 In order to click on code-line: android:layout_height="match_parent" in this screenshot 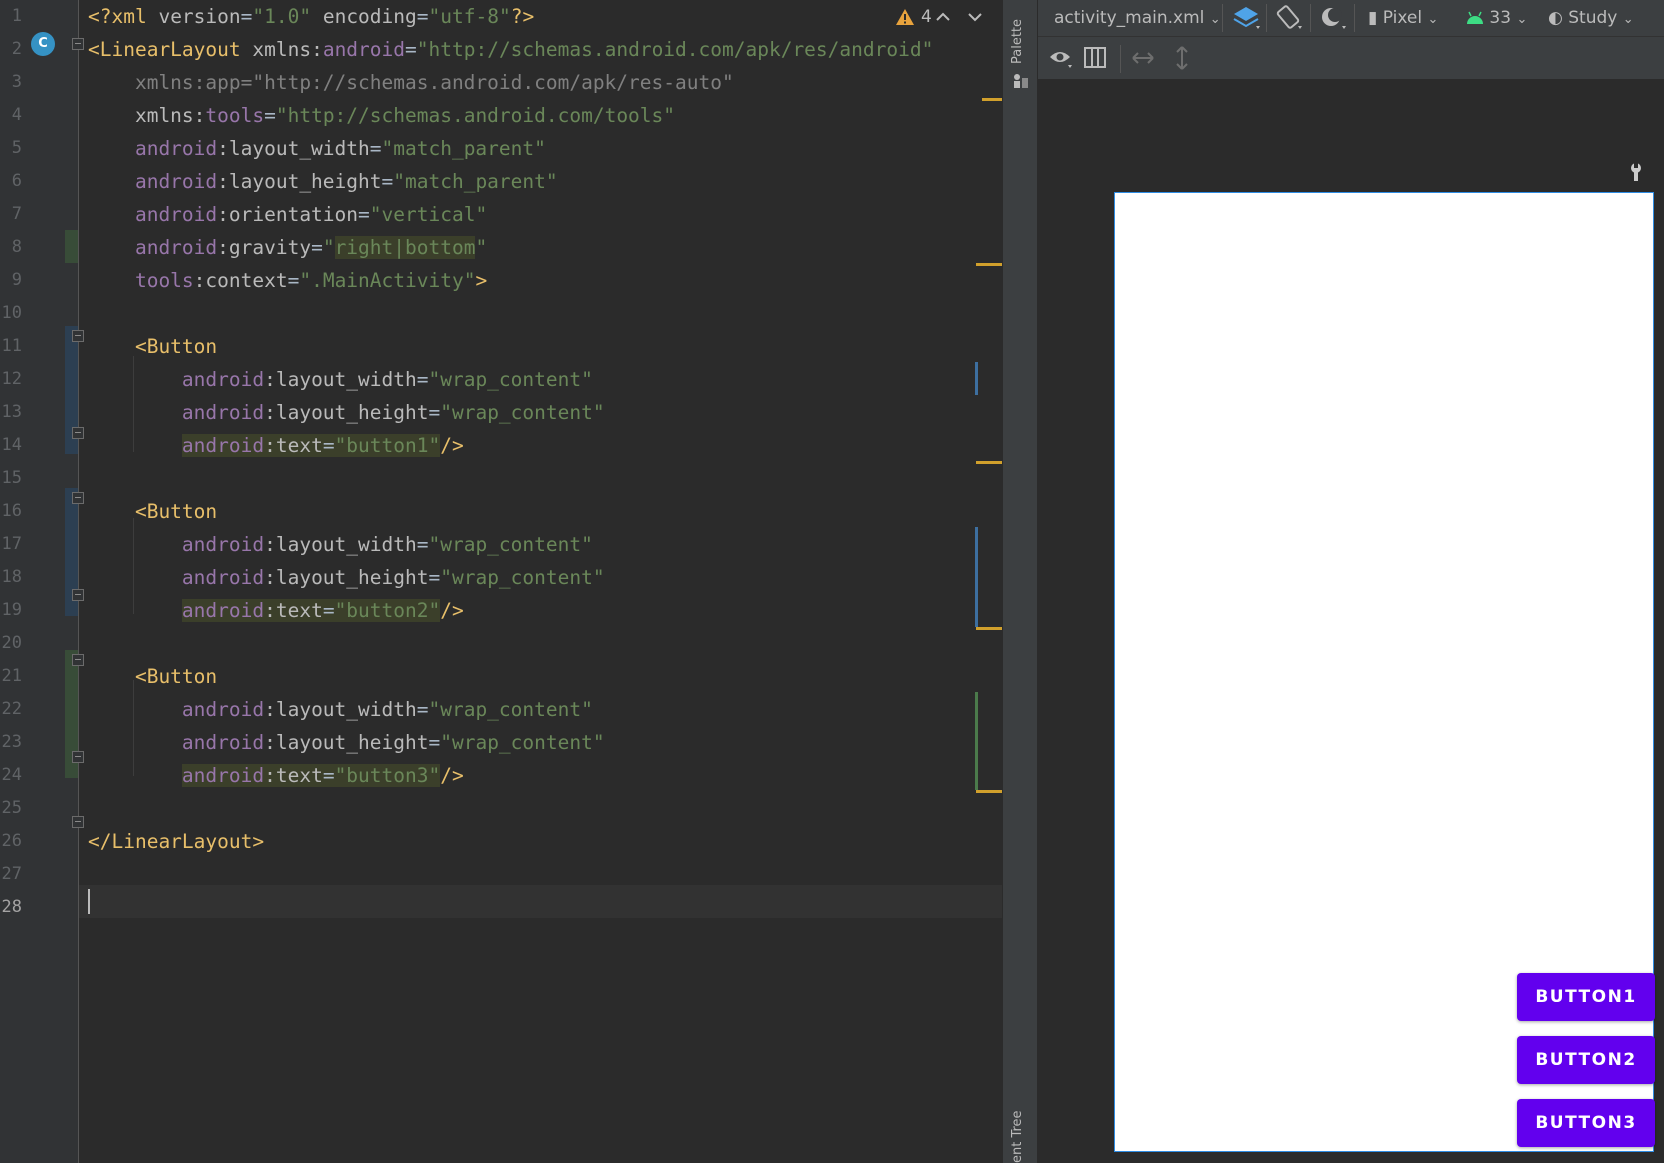, I will do `click(323, 181)`.